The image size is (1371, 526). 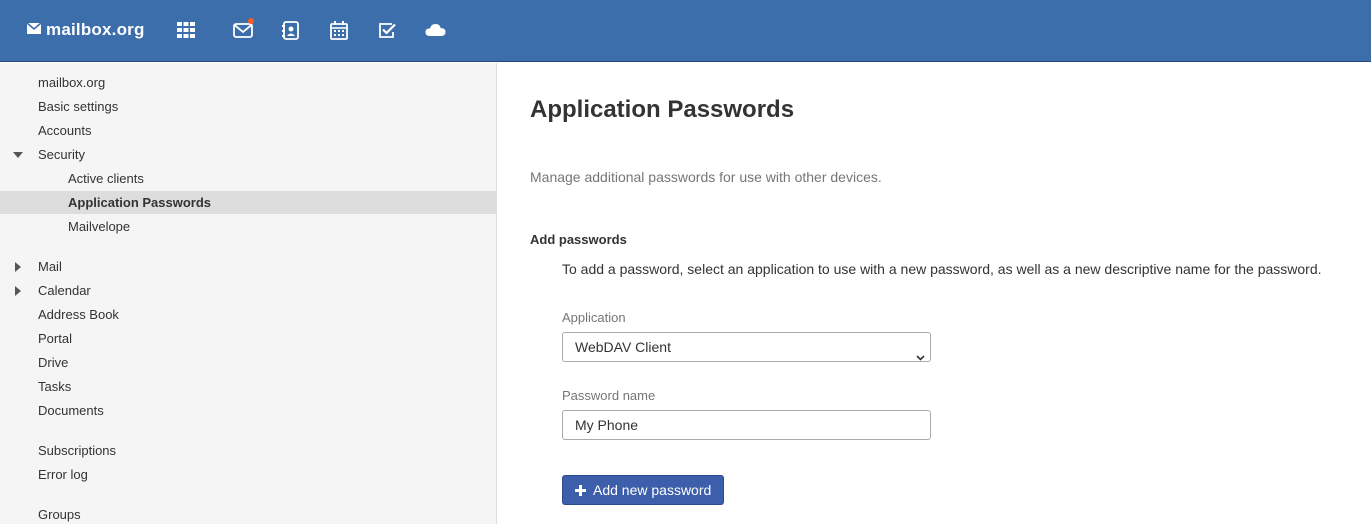 What do you see at coordinates (248, 178) in the screenshot?
I see `sidebar-item-active-clients: Active clients` at bounding box center [248, 178].